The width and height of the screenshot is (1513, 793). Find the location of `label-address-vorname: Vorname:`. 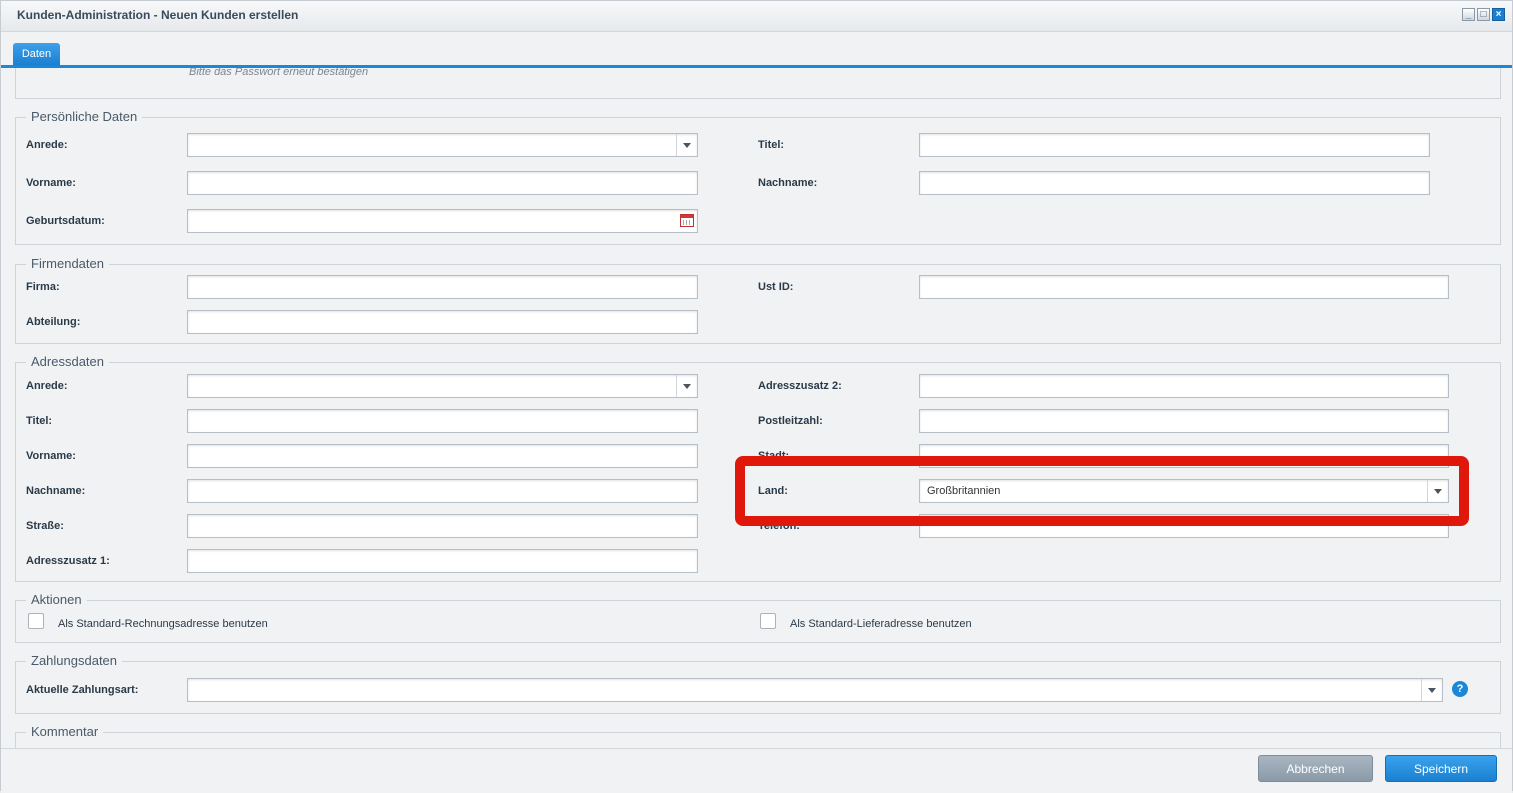

label-address-vorname: Vorname: is located at coordinates (51, 456).